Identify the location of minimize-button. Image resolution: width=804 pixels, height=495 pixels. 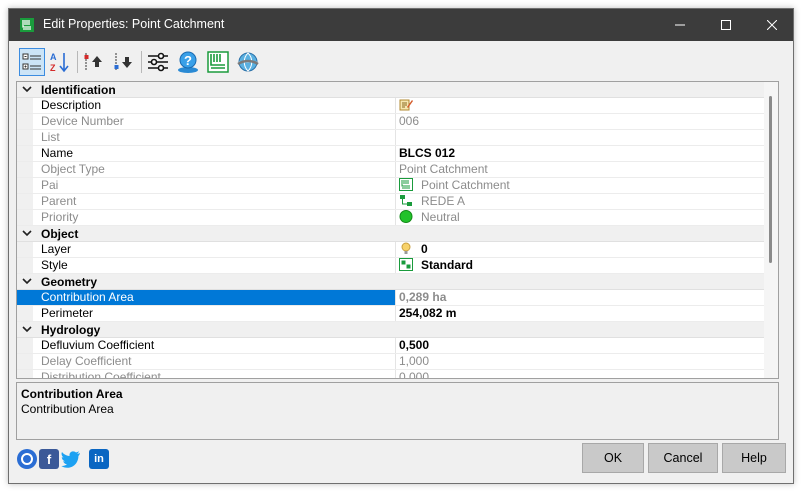
(680, 25).